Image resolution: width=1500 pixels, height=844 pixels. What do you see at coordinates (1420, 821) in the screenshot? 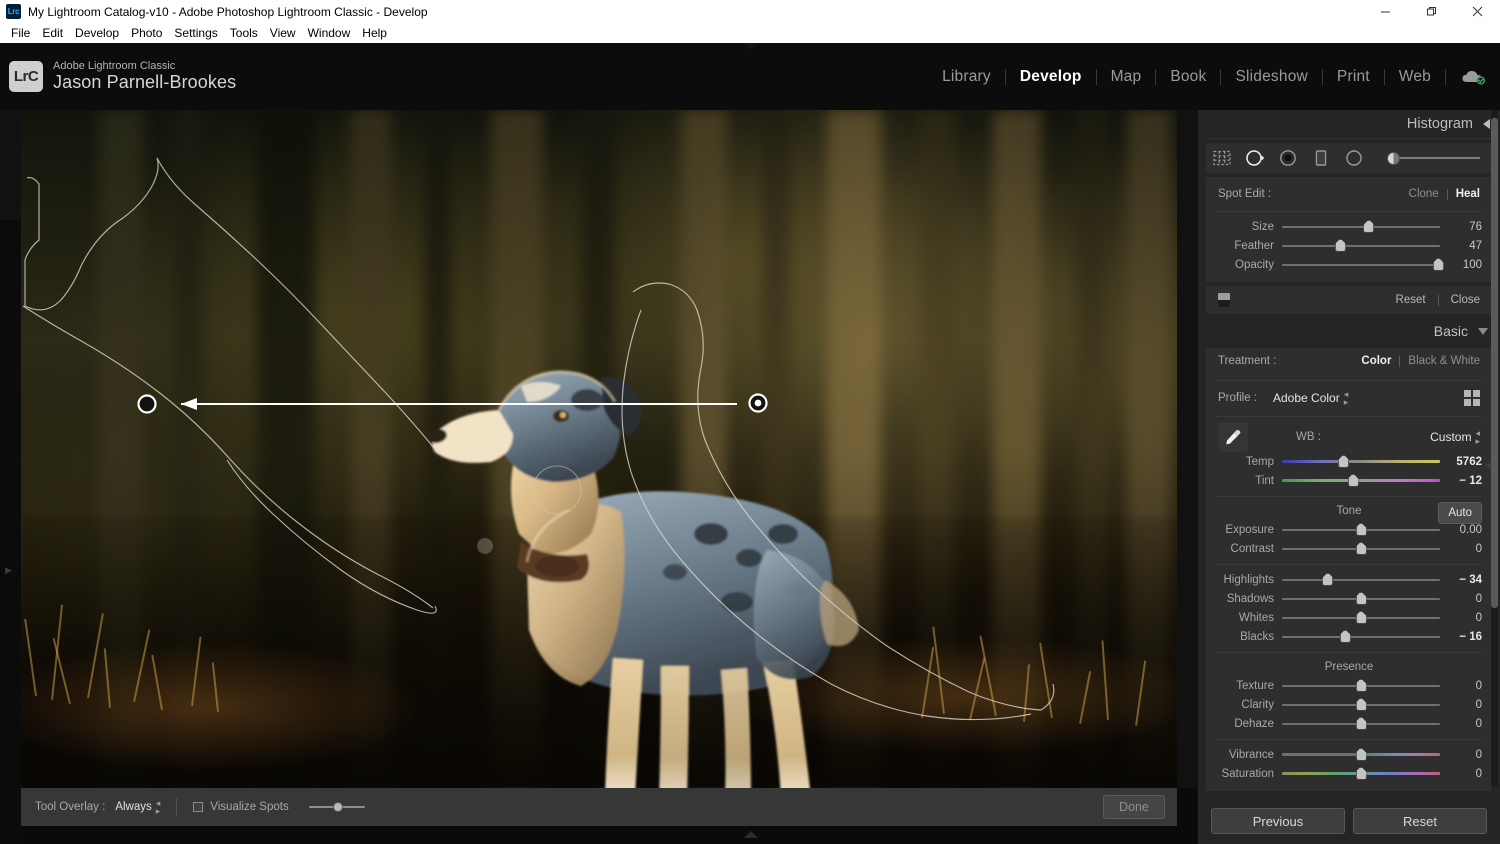
I see `reset-button: Reset` at bounding box center [1420, 821].